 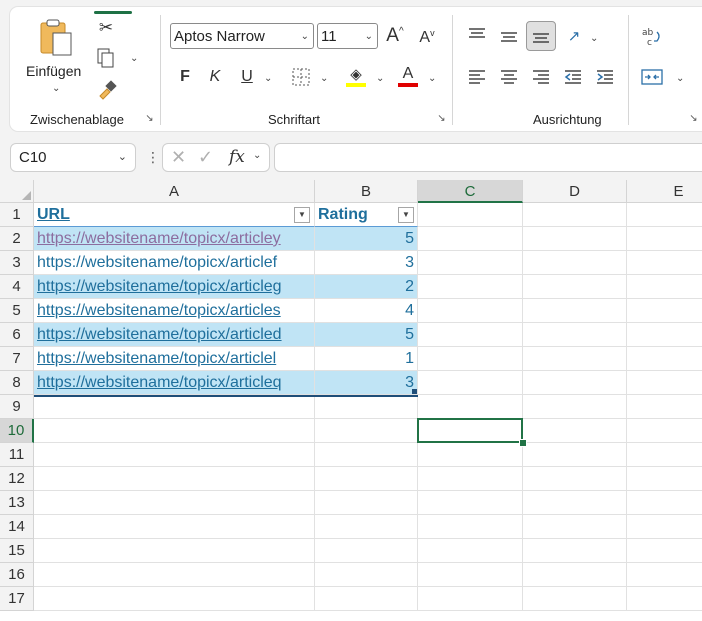 What do you see at coordinates (158, 334) in the screenshot?
I see `url-link: https://websitename/topicx/articled` at bounding box center [158, 334].